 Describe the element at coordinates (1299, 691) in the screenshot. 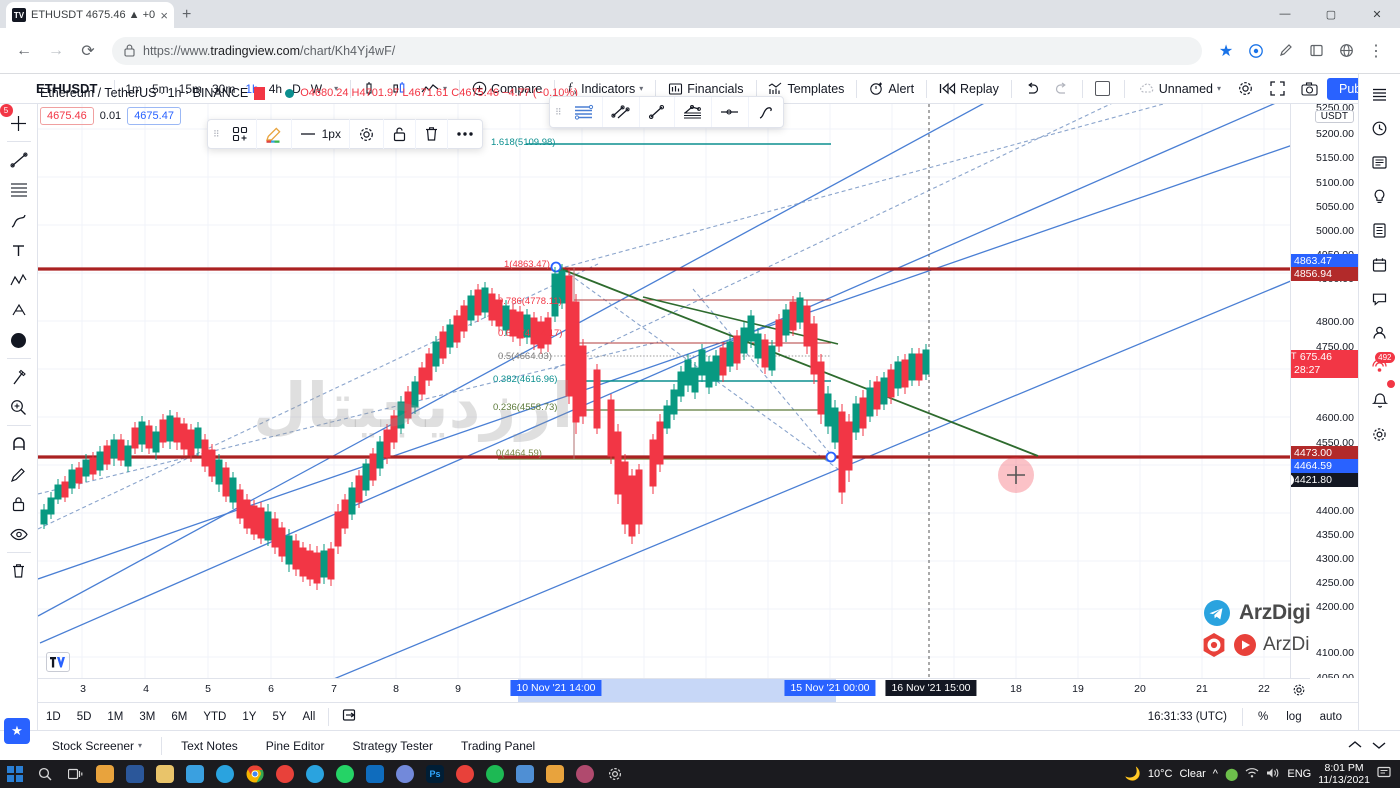

I see `time-axis-settings-icon` at that location.